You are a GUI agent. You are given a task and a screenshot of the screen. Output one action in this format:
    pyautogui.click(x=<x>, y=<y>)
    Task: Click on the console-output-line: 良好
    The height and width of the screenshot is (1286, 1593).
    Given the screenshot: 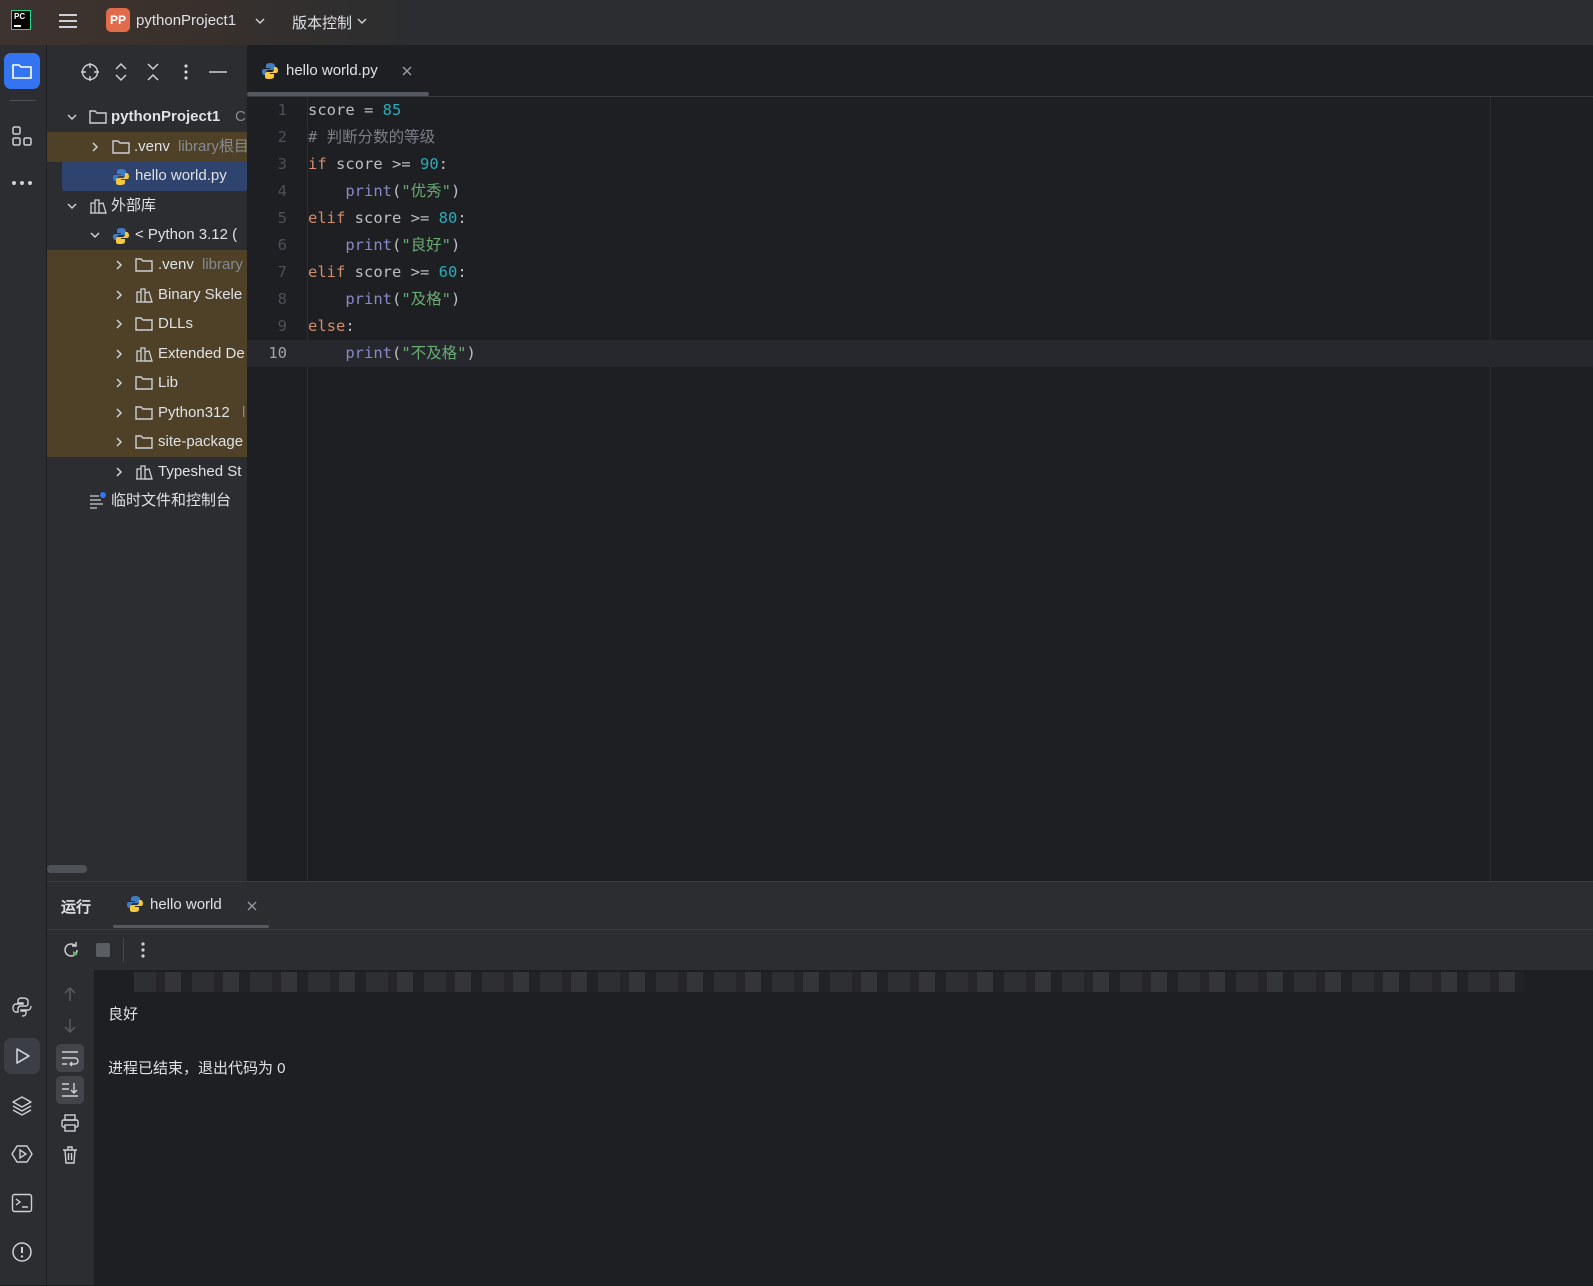 What is the action you would take?
    pyautogui.click(x=123, y=1014)
    